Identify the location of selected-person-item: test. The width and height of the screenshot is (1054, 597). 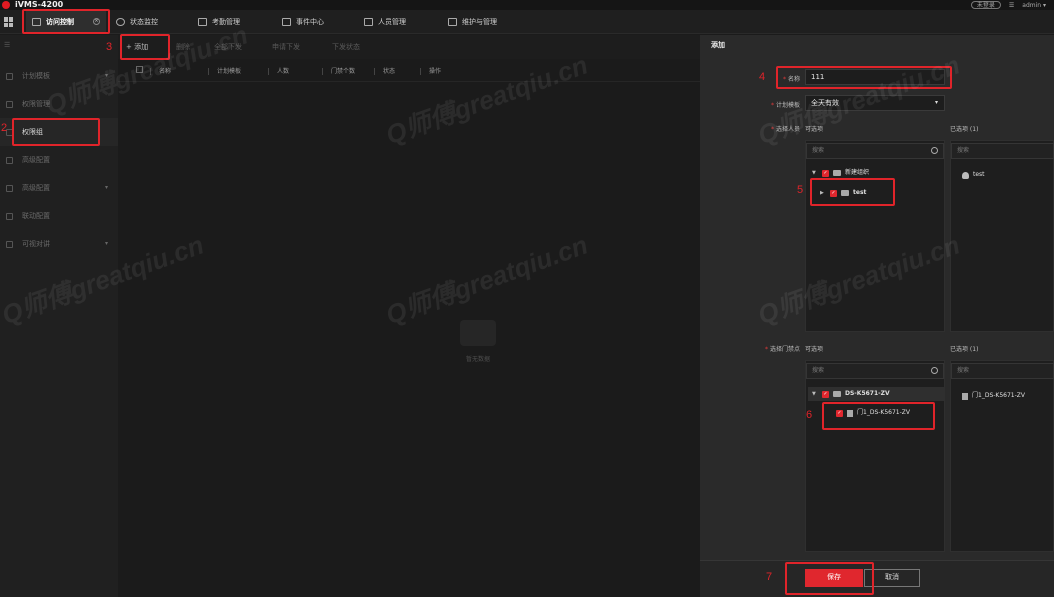
(973, 175).